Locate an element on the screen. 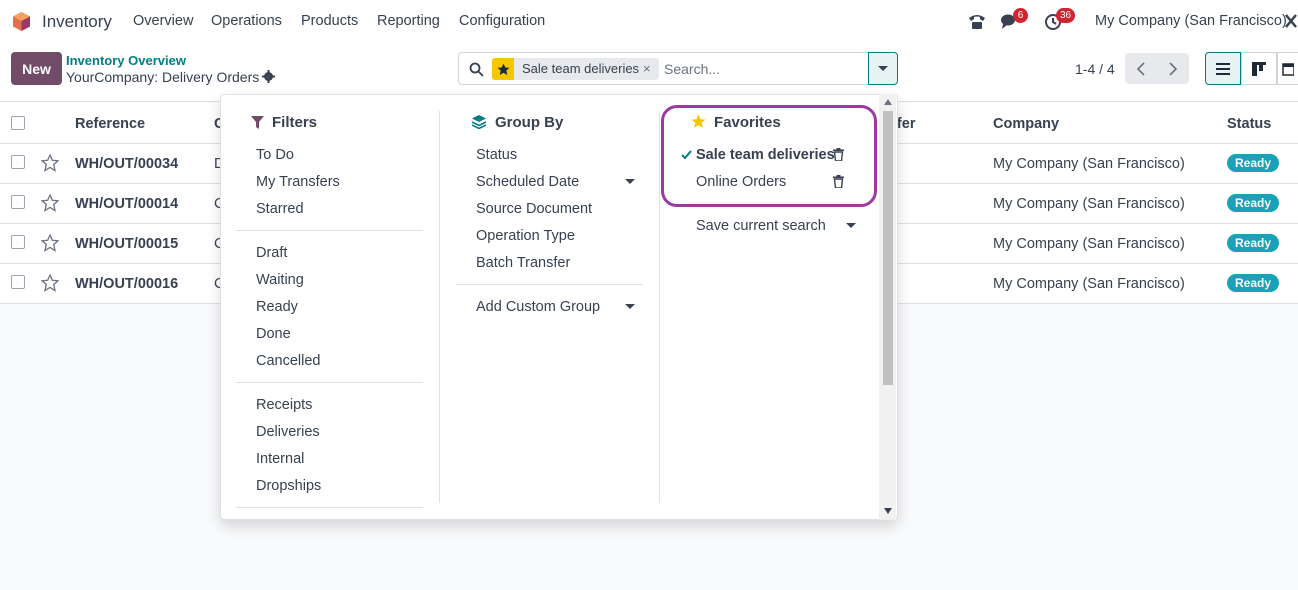 The width and height of the screenshot is (1298, 590). add-custom-group-select: Add Custom Group is located at coordinates (538, 307).